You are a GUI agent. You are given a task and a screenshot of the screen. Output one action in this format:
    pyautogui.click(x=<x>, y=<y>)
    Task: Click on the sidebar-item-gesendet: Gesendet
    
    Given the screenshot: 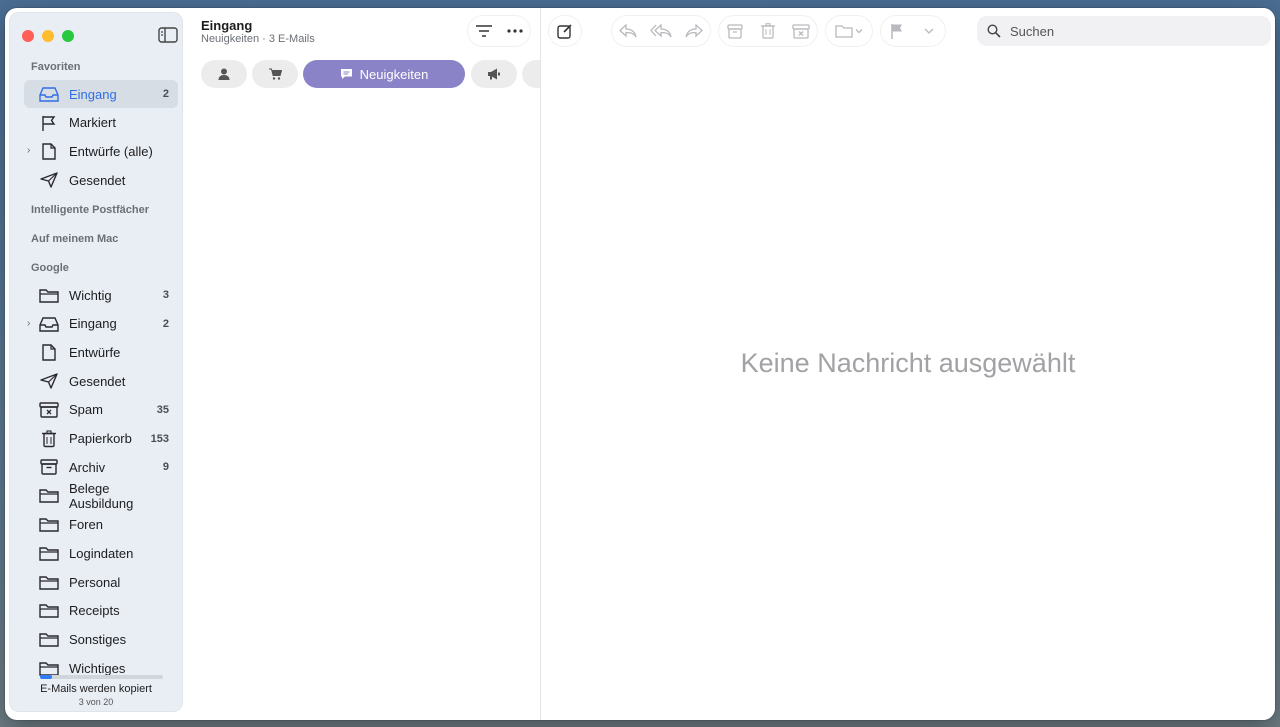 What is the action you would take?
    pyautogui.click(x=101, y=180)
    